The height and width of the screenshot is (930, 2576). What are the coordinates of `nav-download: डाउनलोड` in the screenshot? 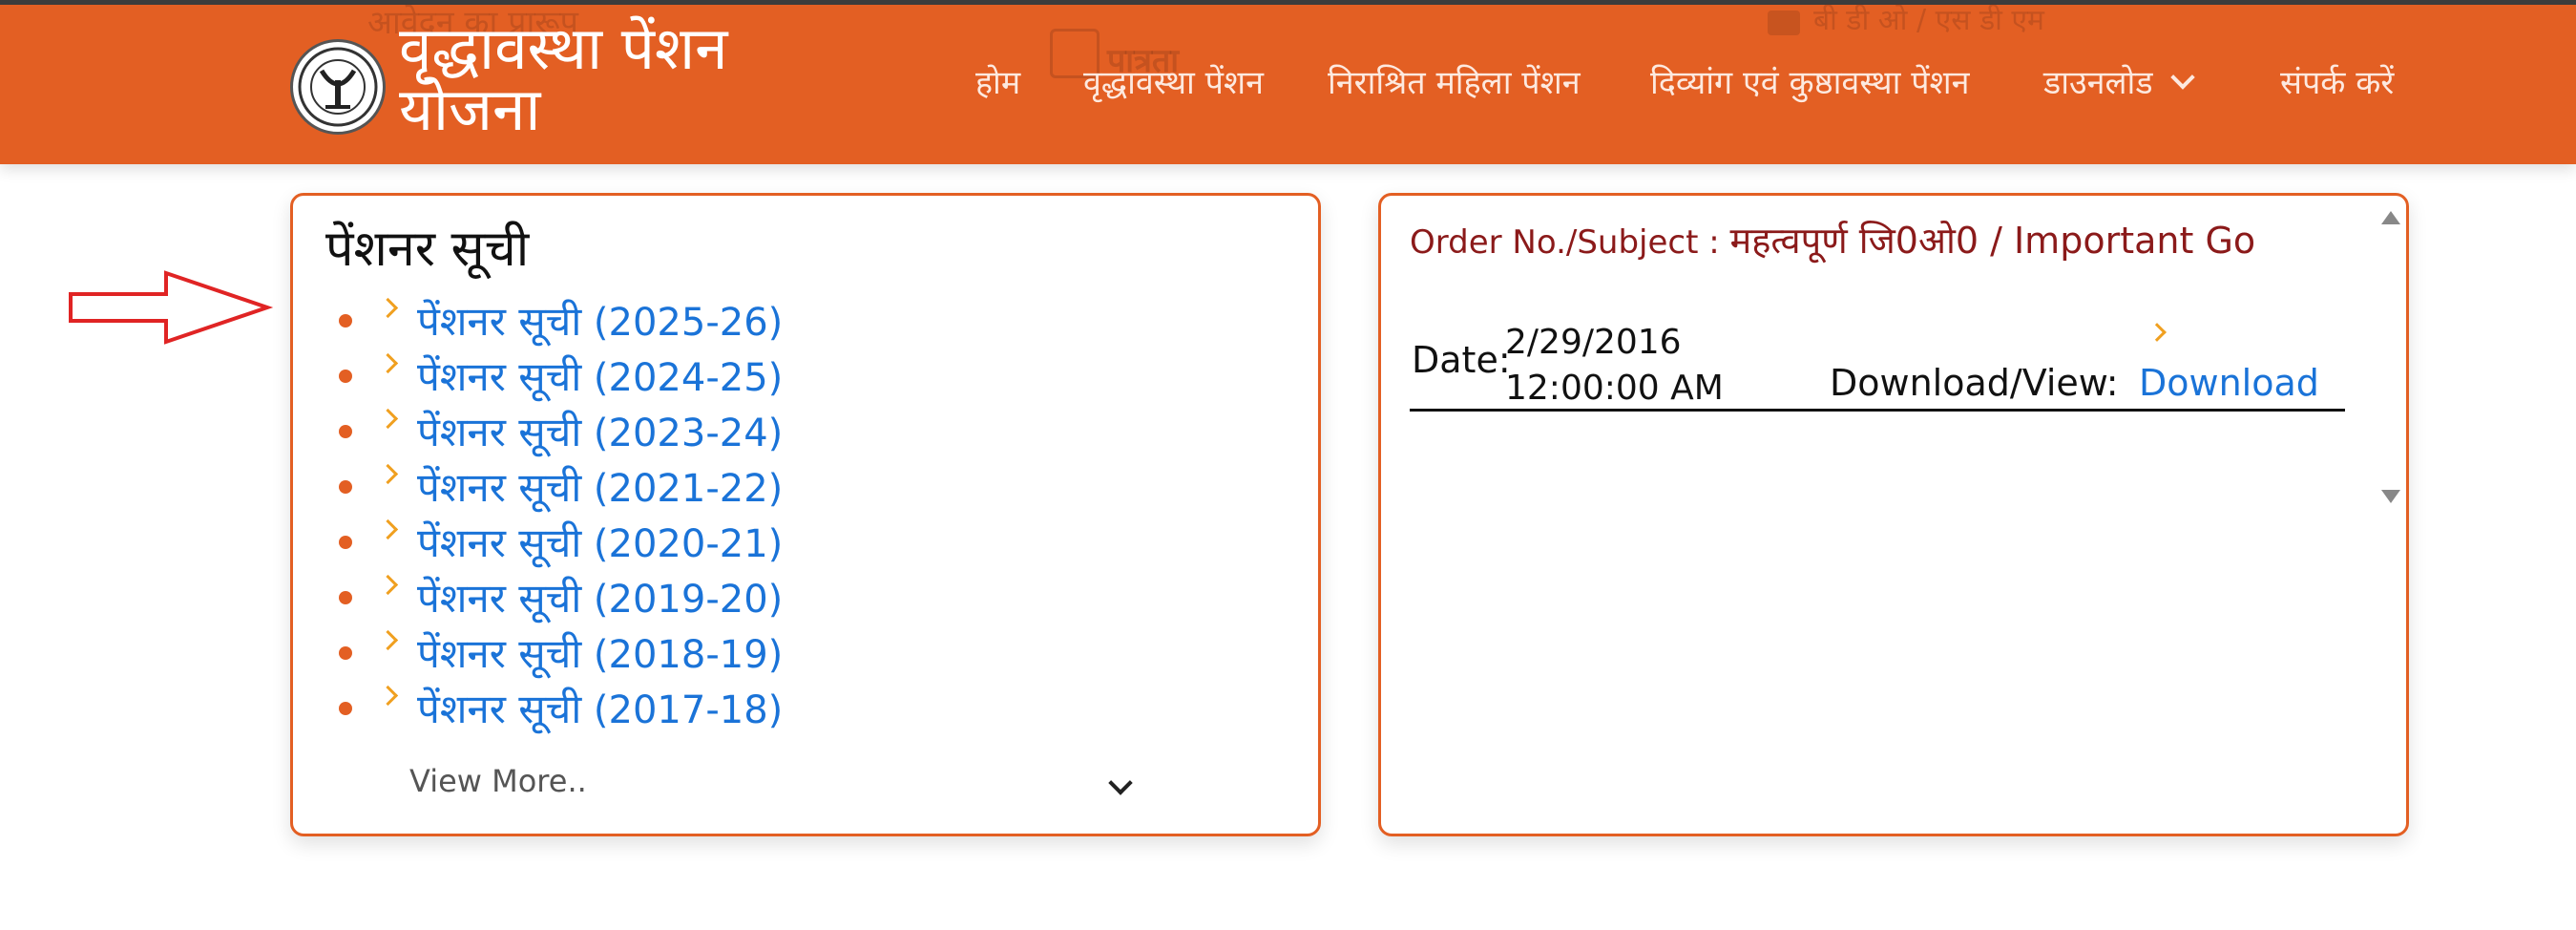 It's located at (2119, 83).